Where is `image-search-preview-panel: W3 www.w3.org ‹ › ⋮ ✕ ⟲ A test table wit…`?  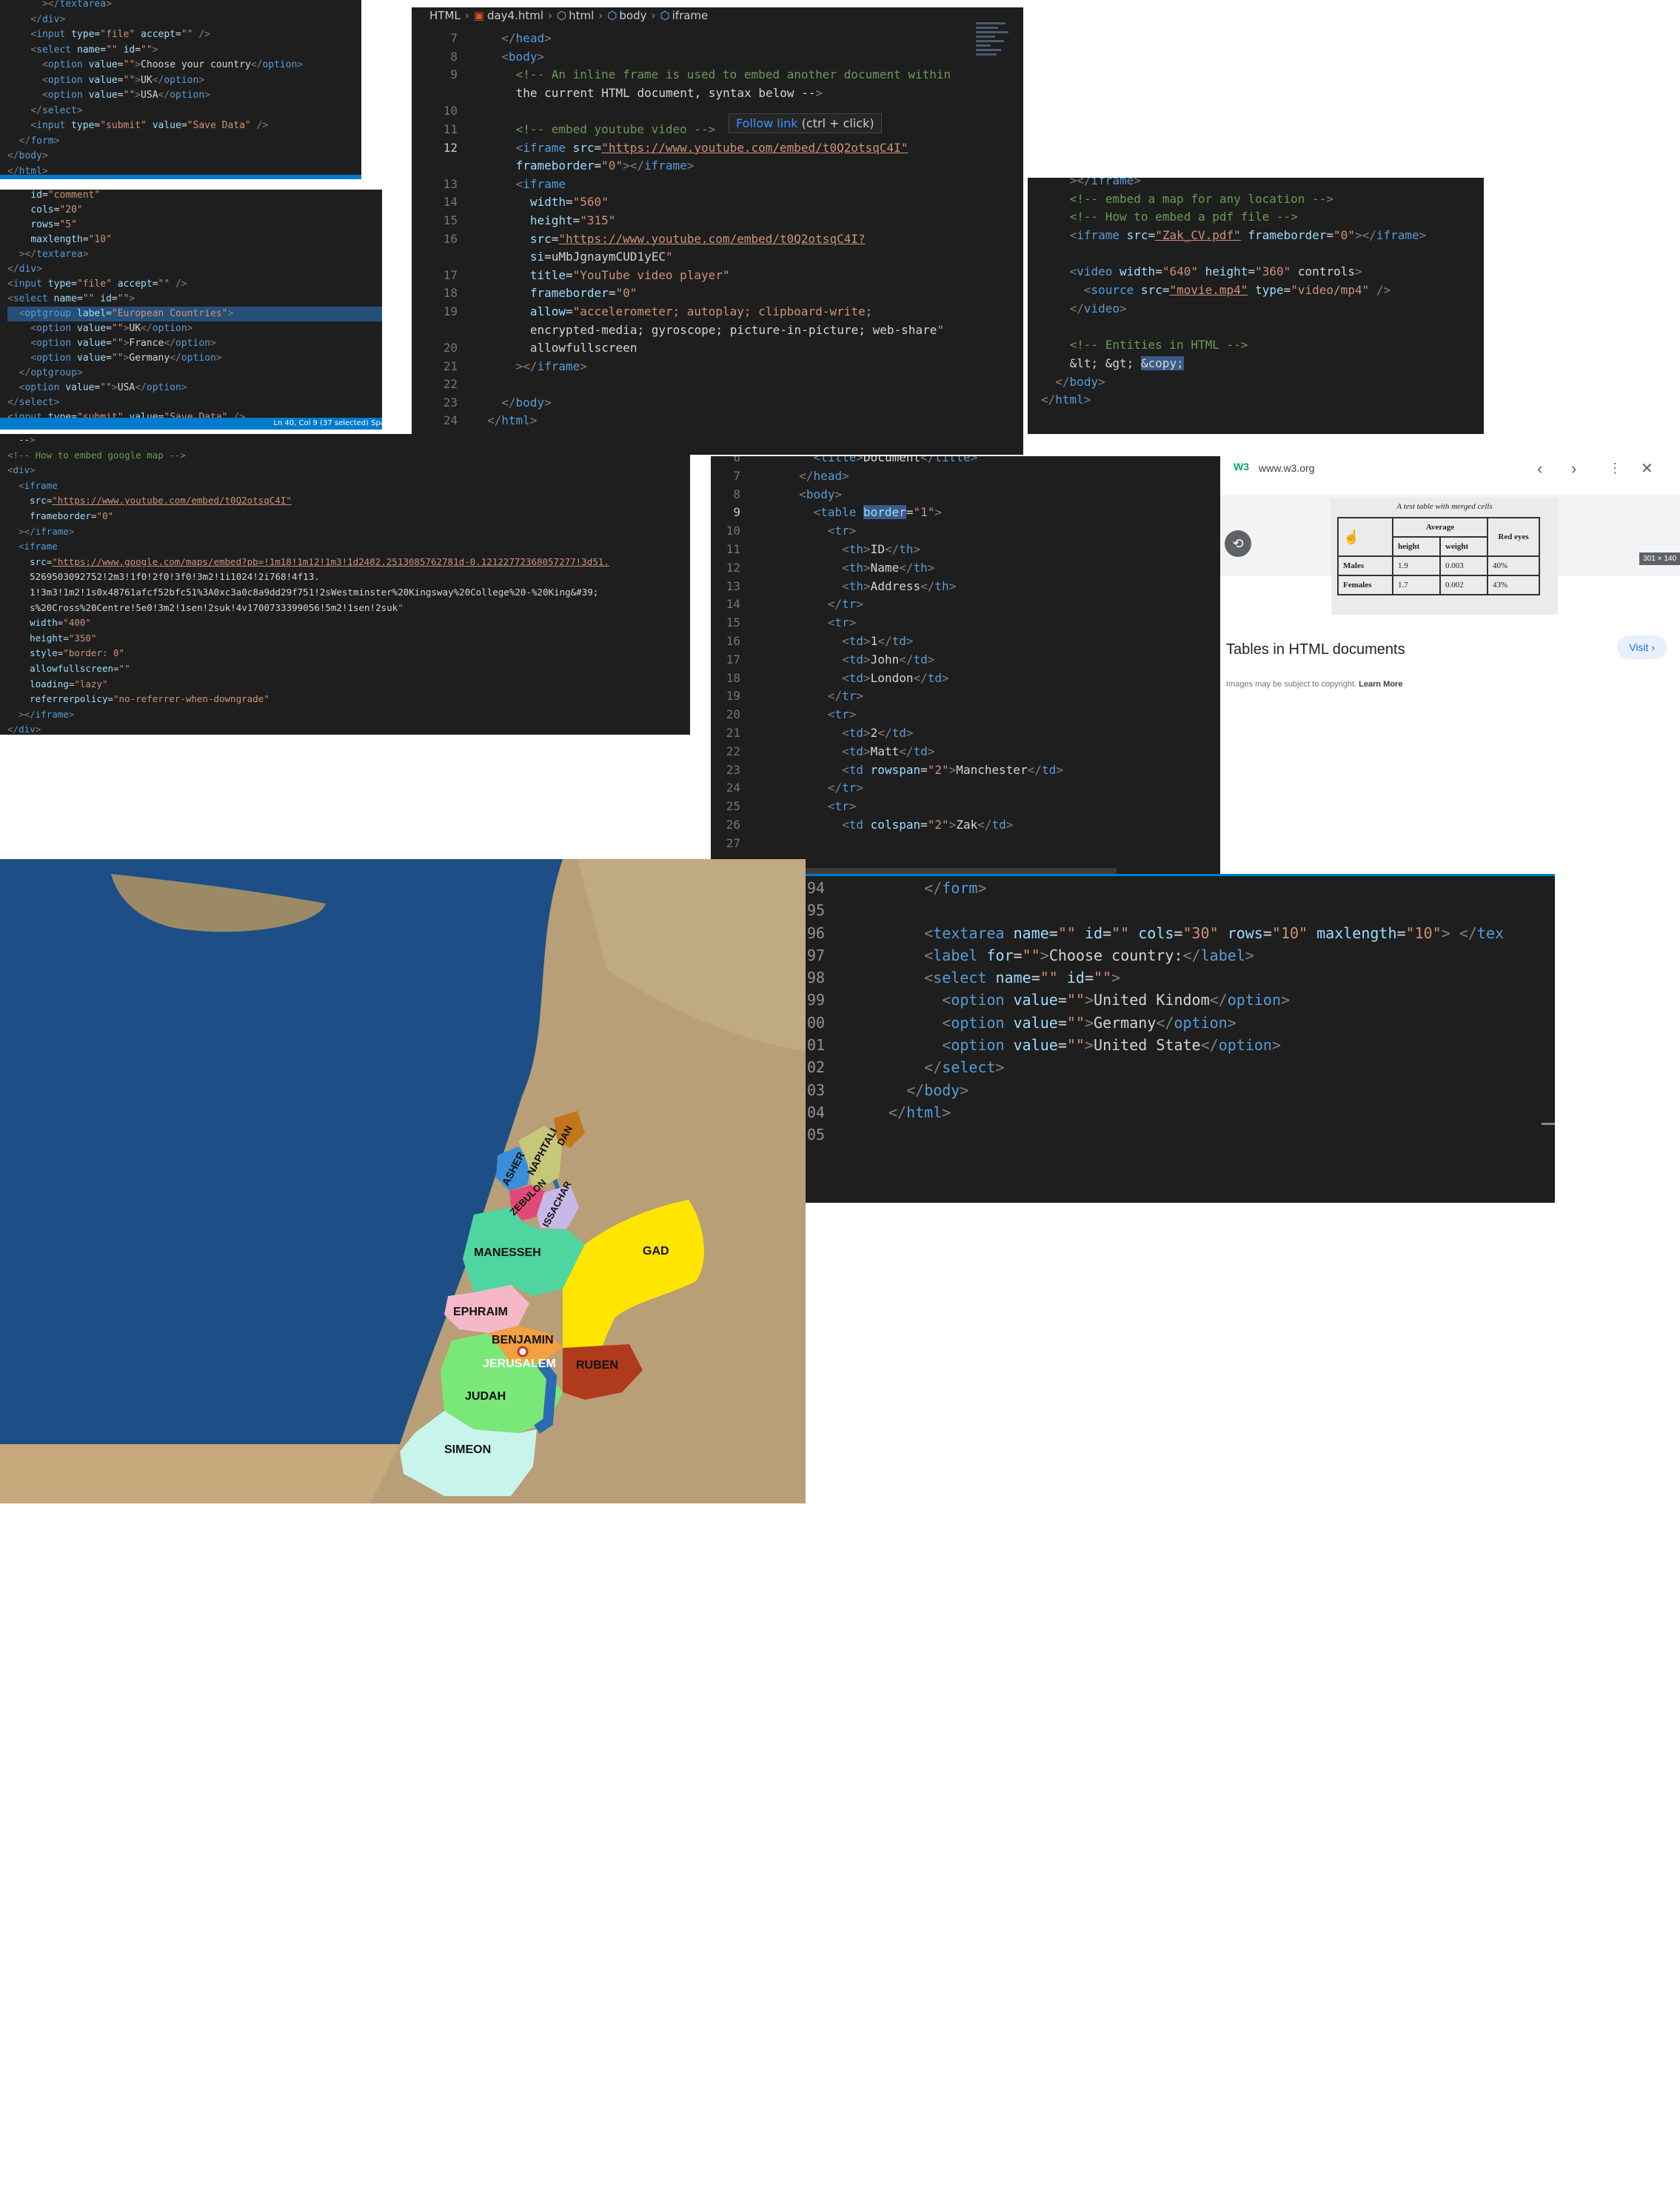 image-search-preview-panel: W3 www.w3.org ‹ › ⋮ ✕ ⟲ A test table wit… is located at coordinates (1450, 594).